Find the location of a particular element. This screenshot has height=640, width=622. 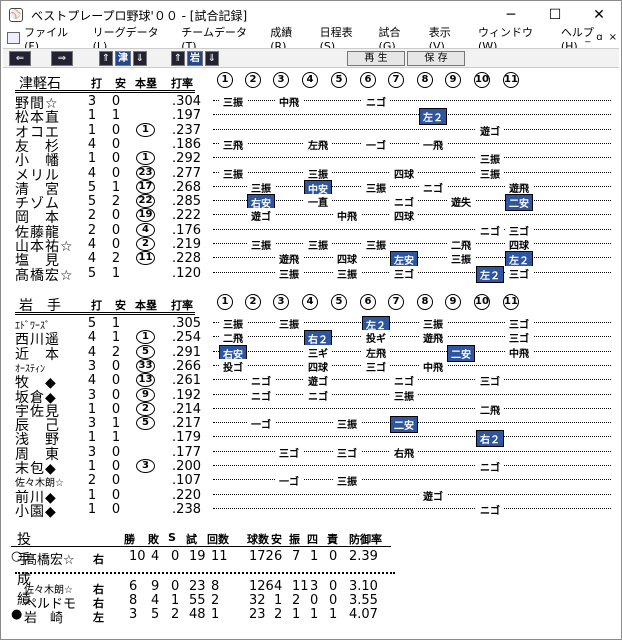

mdi-restore-button: ɑ is located at coordinates (599, 38).